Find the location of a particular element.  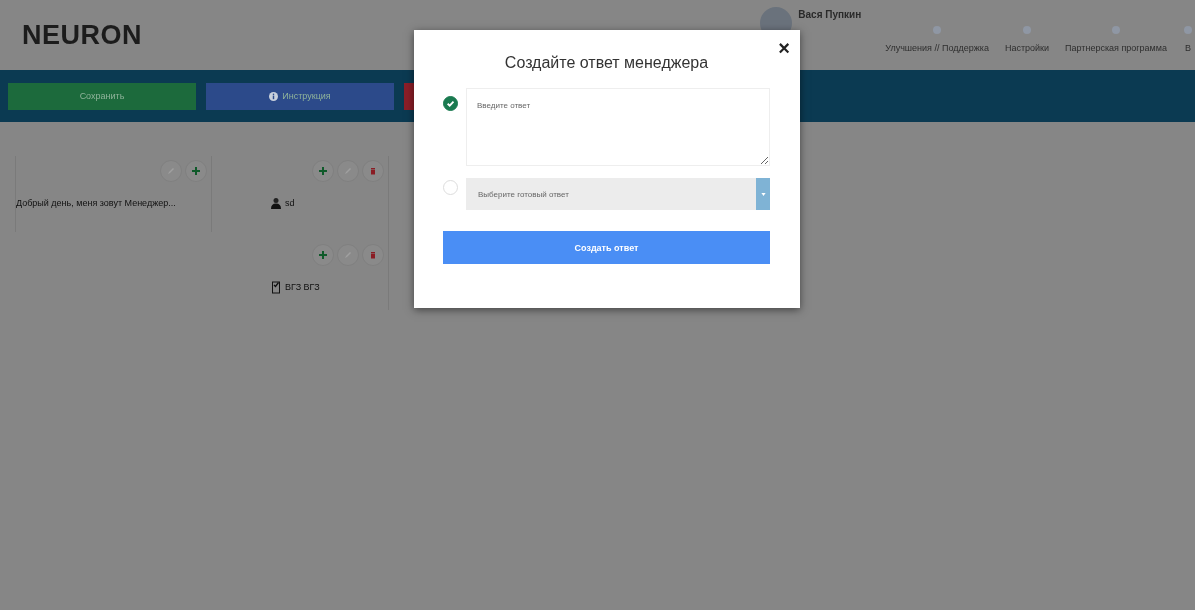

nav-link: Настройки is located at coordinates (1027, 39).